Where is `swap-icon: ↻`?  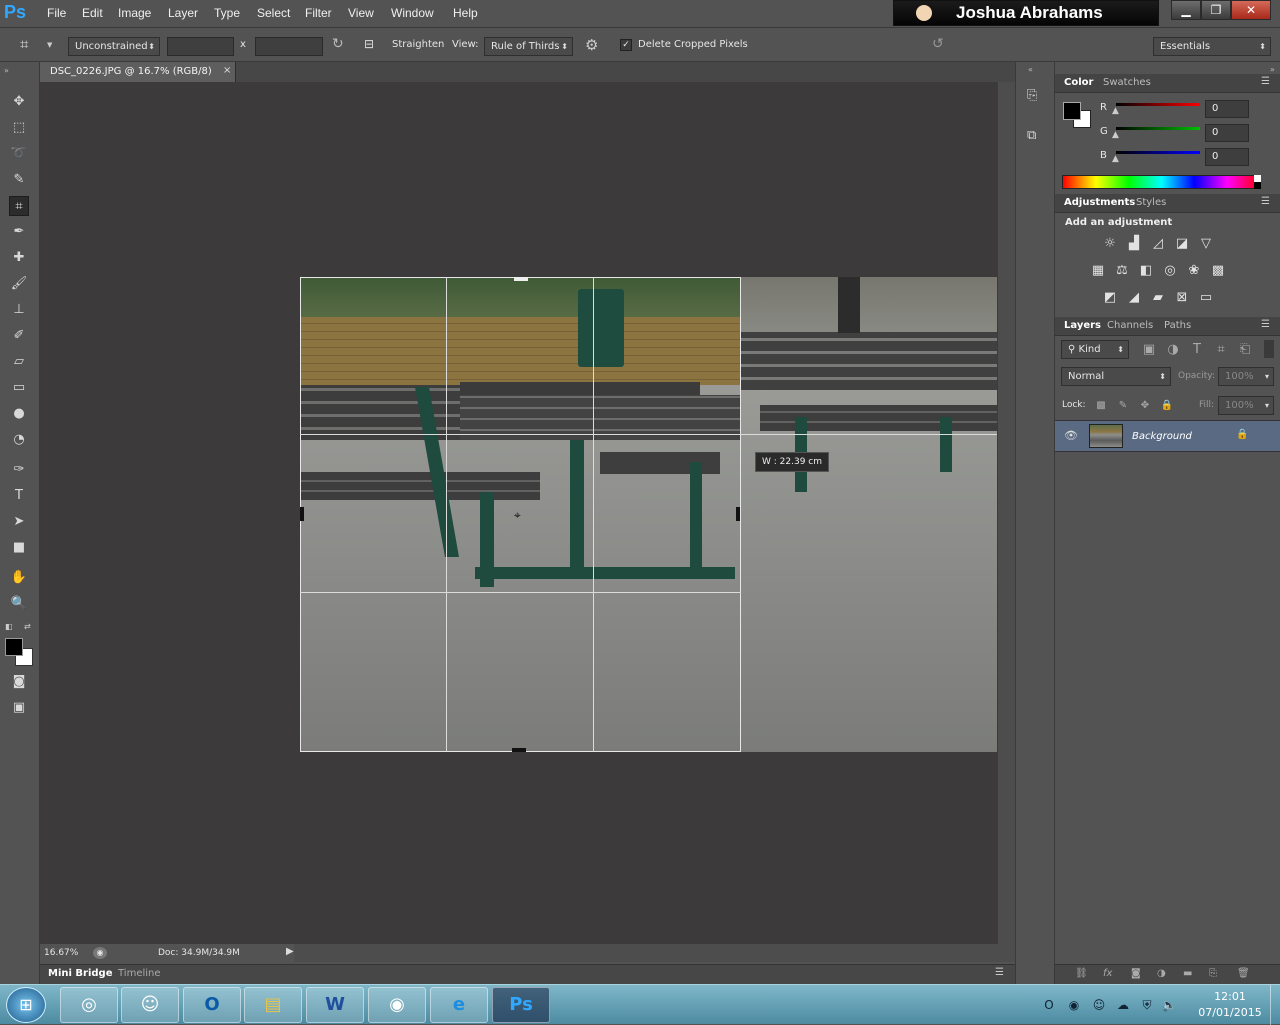 swap-icon: ↻ is located at coordinates (341, 45).